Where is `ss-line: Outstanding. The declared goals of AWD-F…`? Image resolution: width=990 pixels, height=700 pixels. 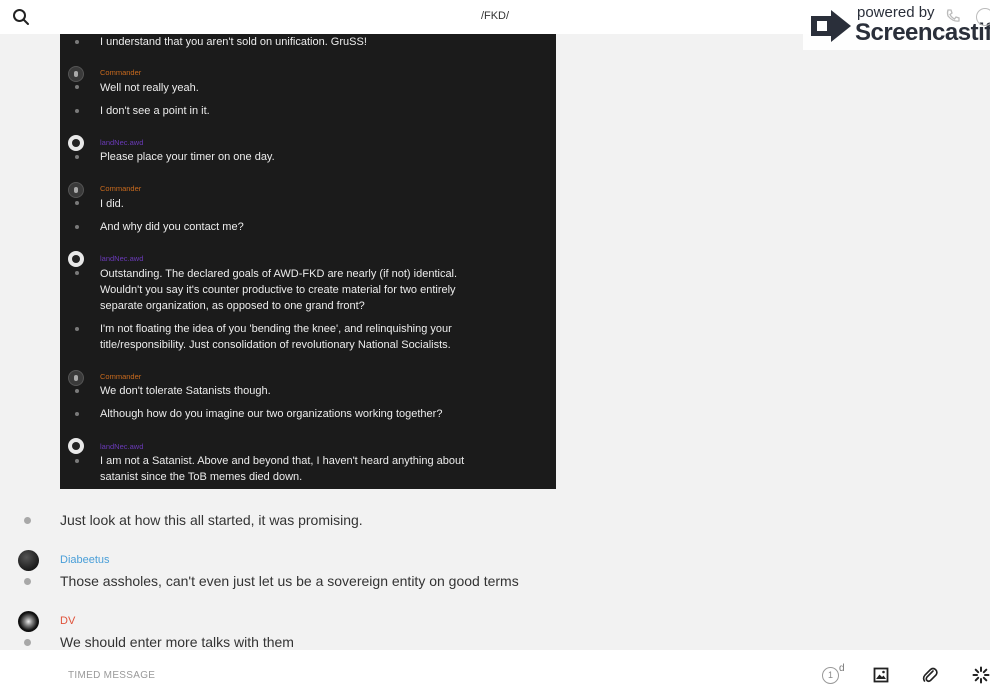 ss-line: Outstanding. The declared goals of AWD-F… is located at coordinates (279, 274).